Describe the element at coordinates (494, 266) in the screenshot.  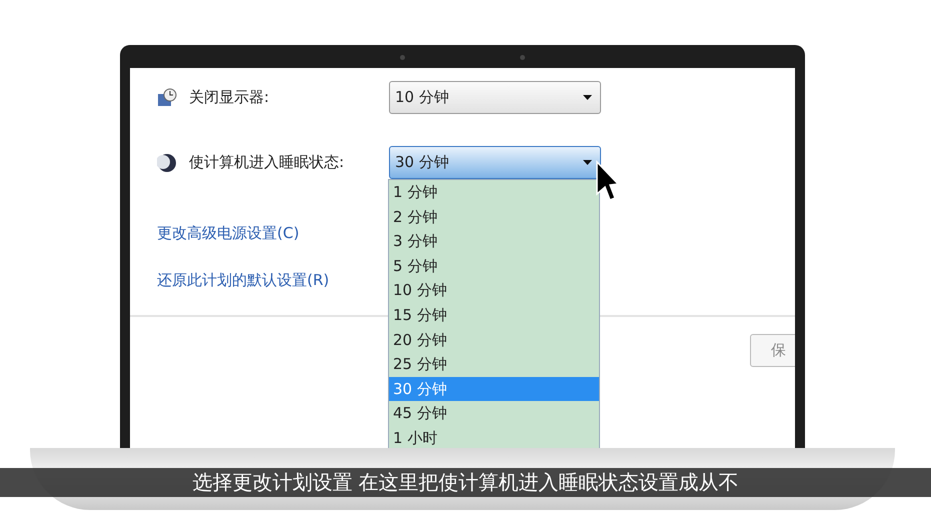
I see `dropdown-option: 5 分钟` at that location.